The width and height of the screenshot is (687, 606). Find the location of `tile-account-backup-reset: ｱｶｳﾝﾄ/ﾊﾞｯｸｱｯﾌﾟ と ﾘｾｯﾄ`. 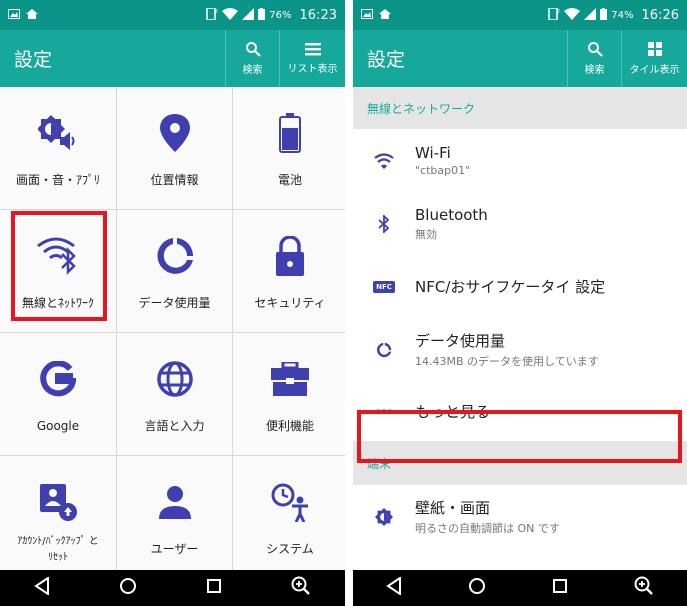

tile-account-backup-reset: ｱｶｳﾝﾄ/ﾊﾞｯｸｱｯﾌﾟ と ﾘｾｯﾄ is located at coordinates (58, 514).